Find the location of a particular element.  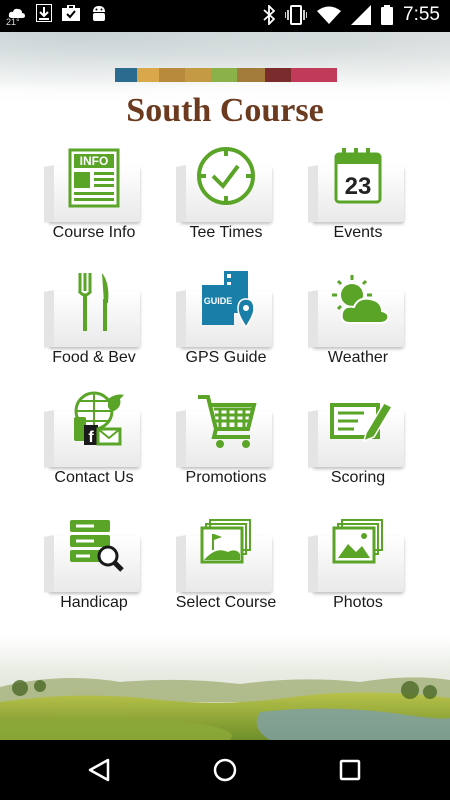

signal-icon is located at coordinates (361, 15).